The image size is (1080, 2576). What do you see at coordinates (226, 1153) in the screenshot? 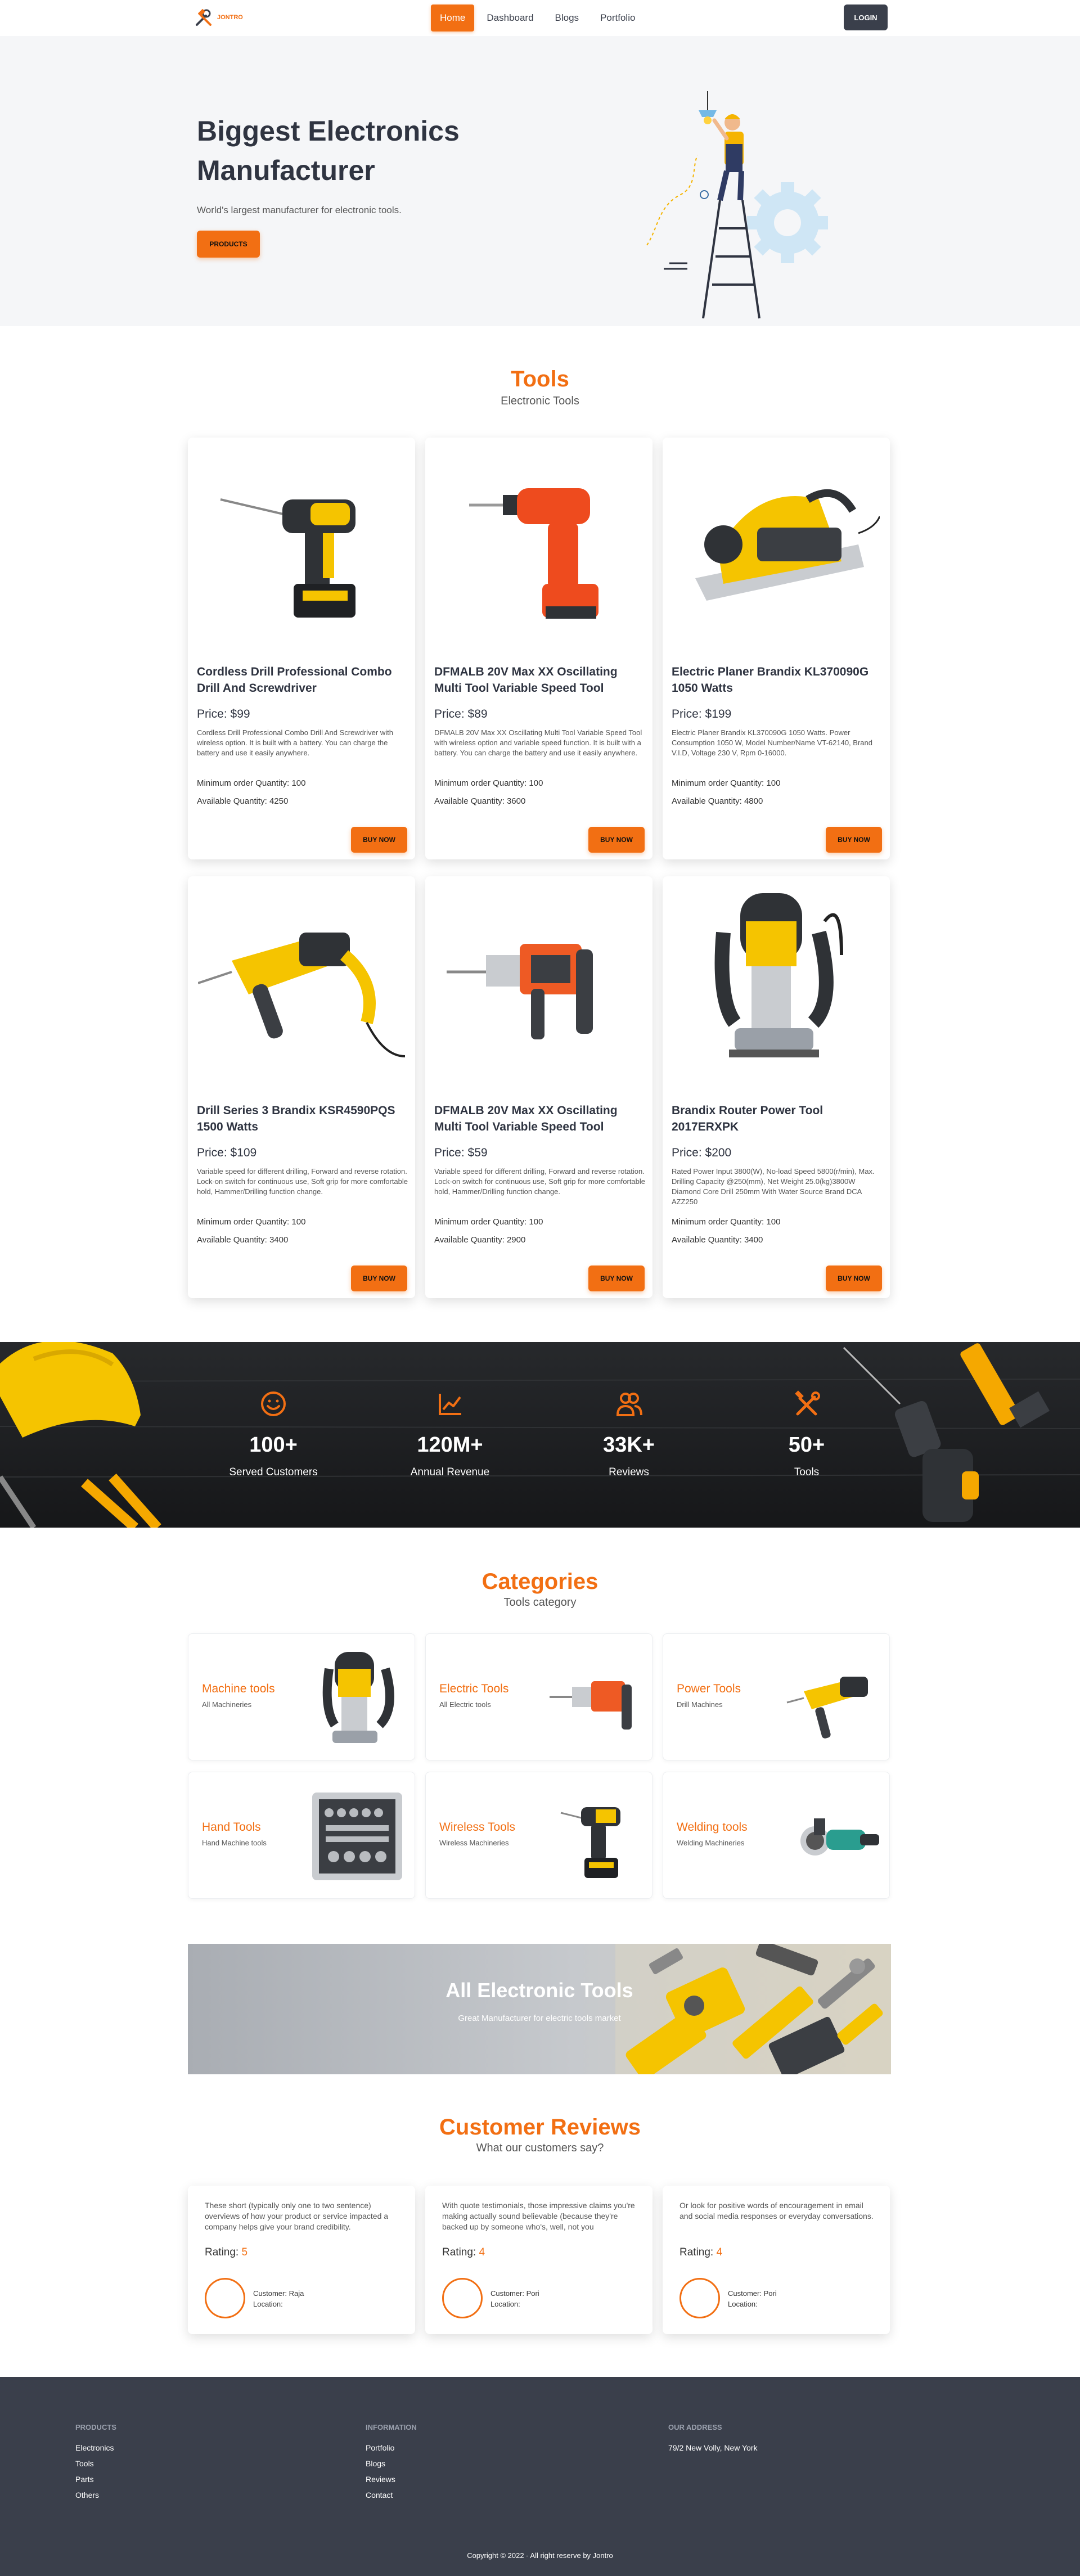
I see `product-price: Price: $109` at bounding box center [226, 1153].